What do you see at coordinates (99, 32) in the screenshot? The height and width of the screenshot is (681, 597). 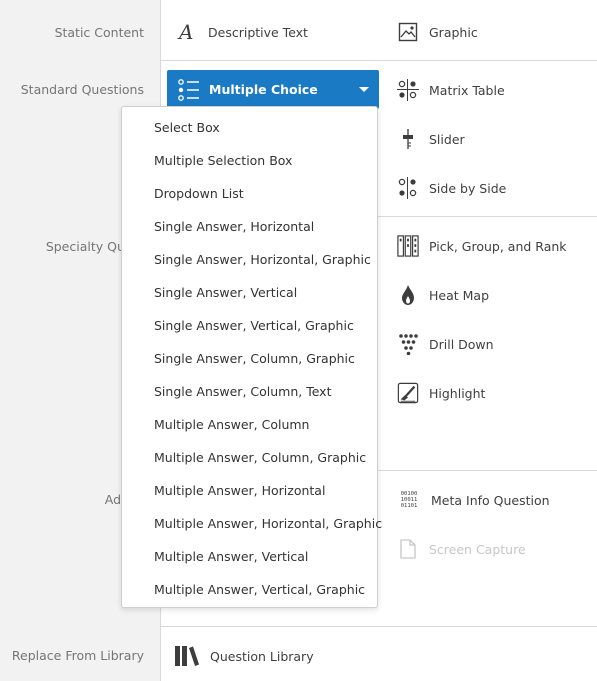 I see `category-static-content: Static Content` at bounding box center [99, 32].